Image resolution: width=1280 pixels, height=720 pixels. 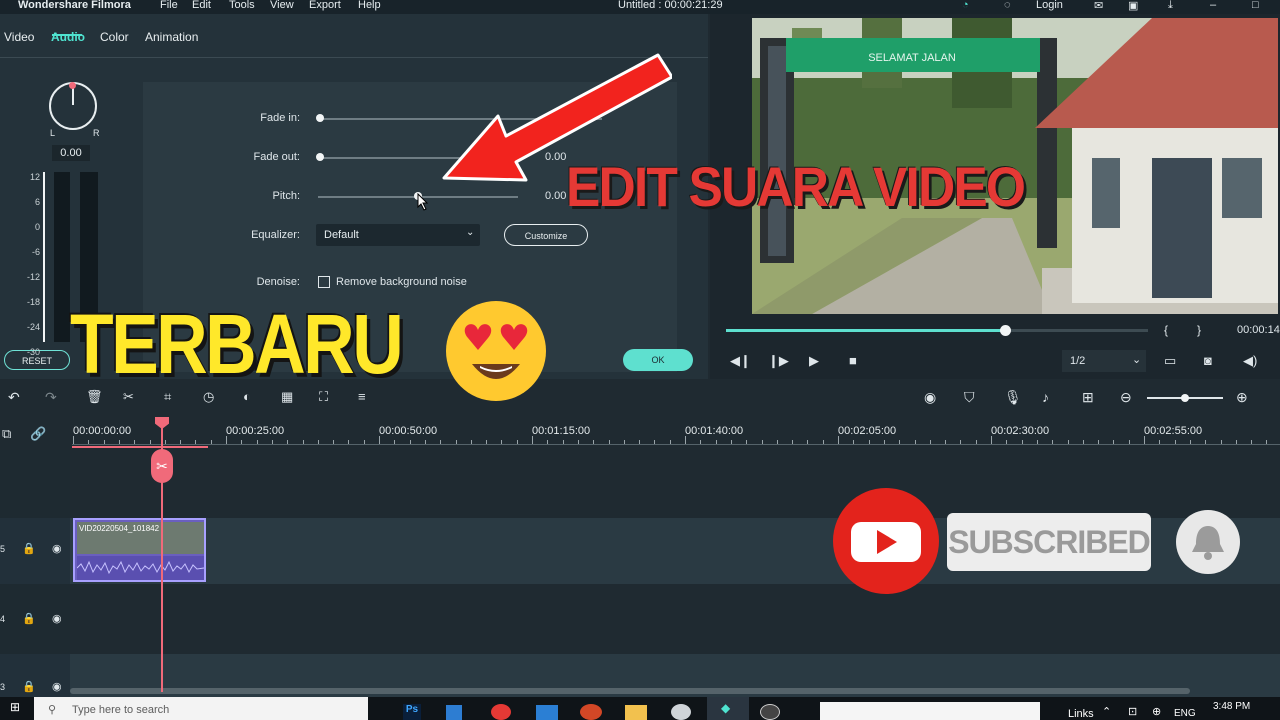 I want to click on save-icon: ▣, so click(x=1133, y=6).